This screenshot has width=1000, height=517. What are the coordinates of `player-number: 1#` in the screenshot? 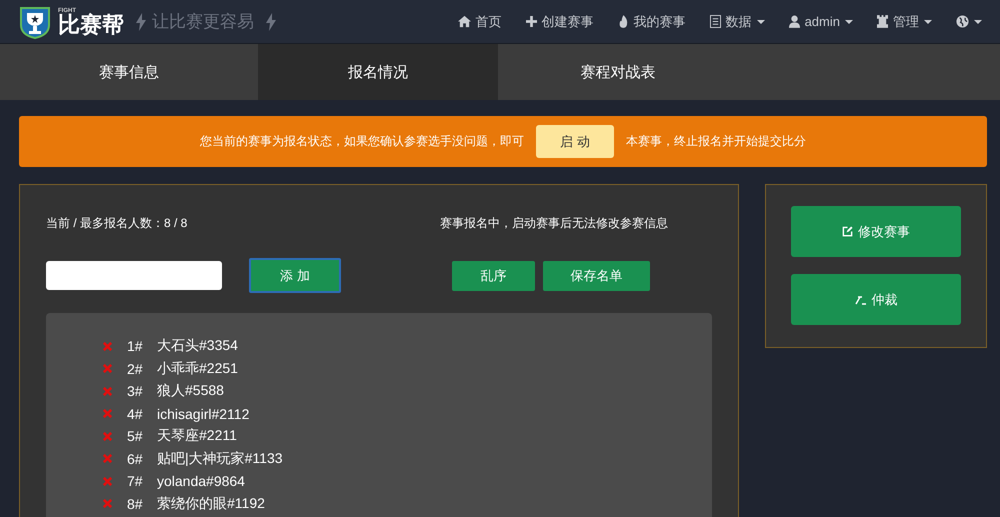 It's located at (135, 346).